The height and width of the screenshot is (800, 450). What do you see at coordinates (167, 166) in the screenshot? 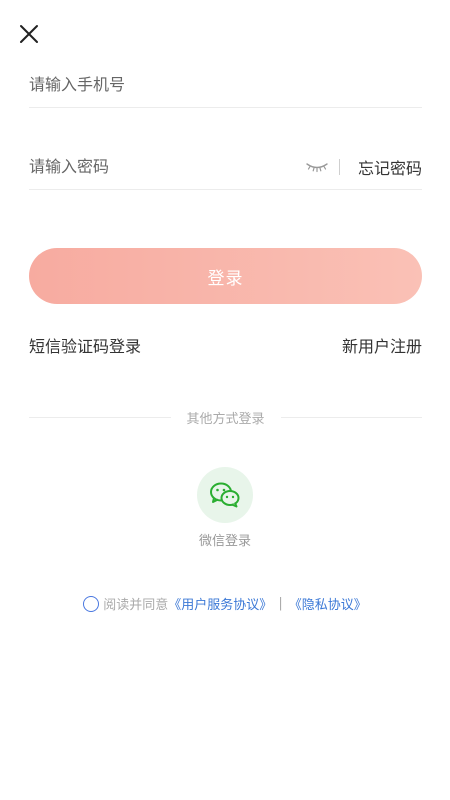
I see `password-input` at bounding box center [167, 166].